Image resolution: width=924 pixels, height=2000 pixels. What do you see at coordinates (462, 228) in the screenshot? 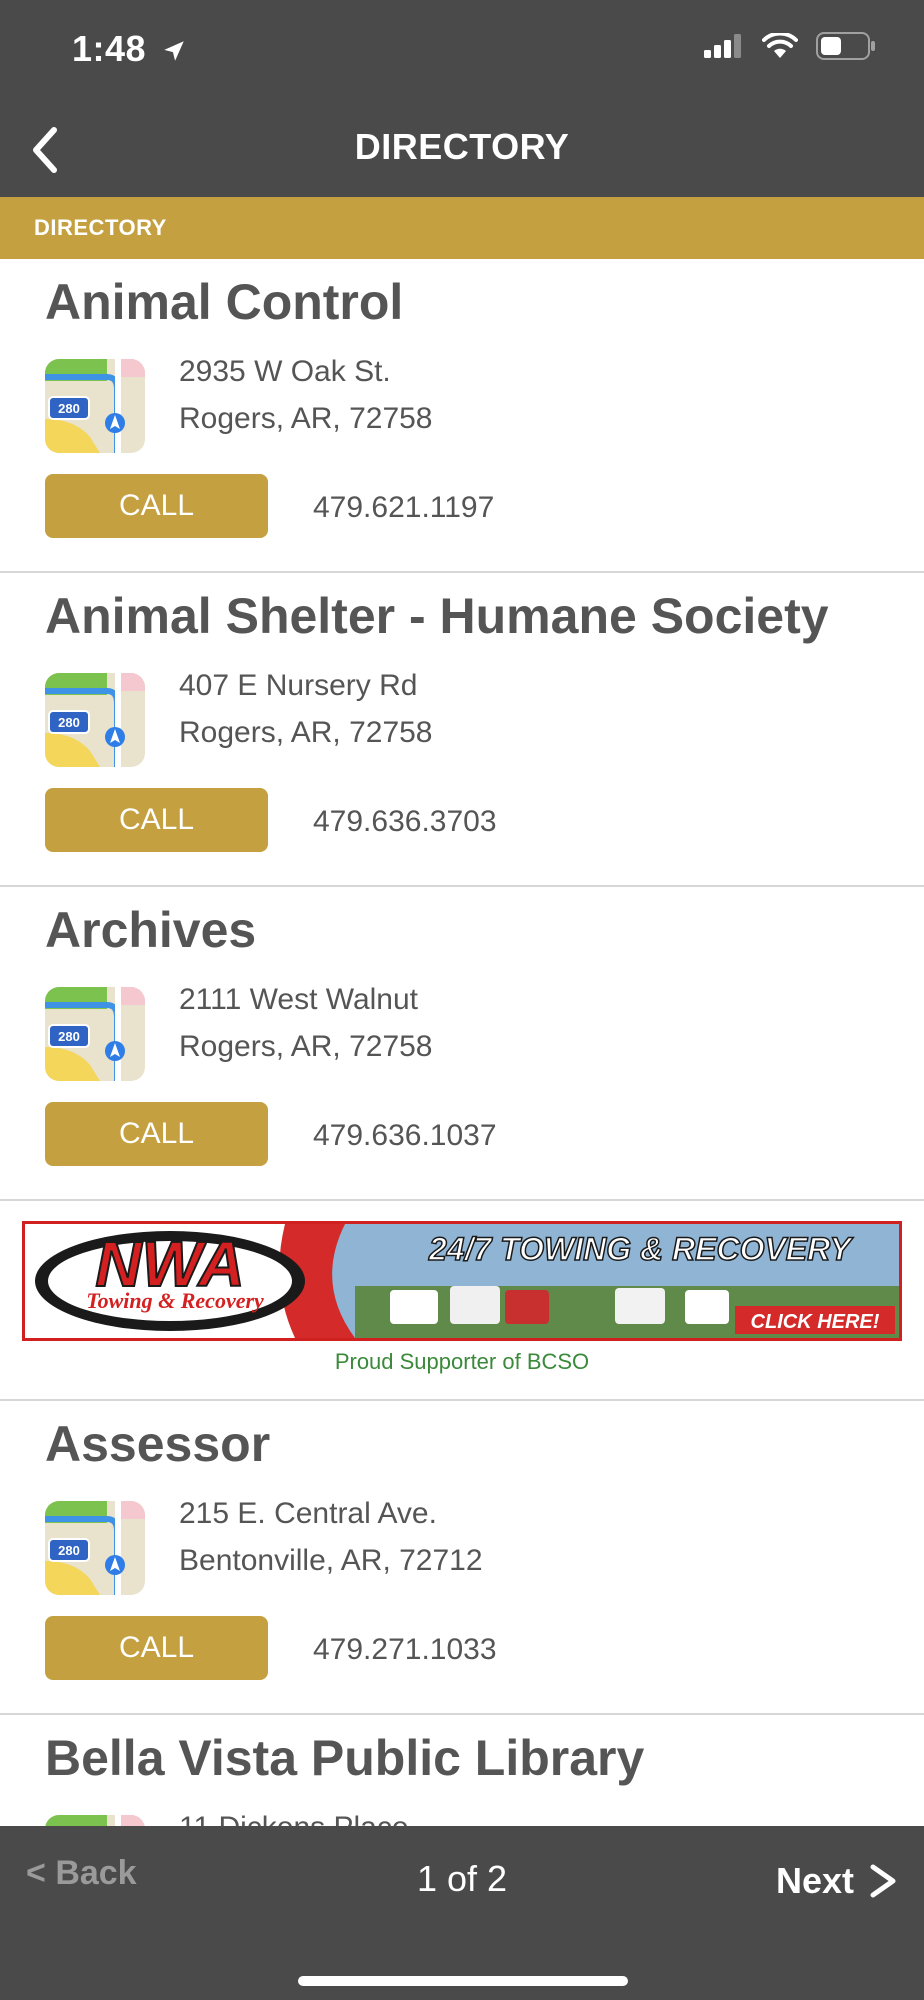
I see `section-header: DIRECTORY` at bounding box center [462, 228].